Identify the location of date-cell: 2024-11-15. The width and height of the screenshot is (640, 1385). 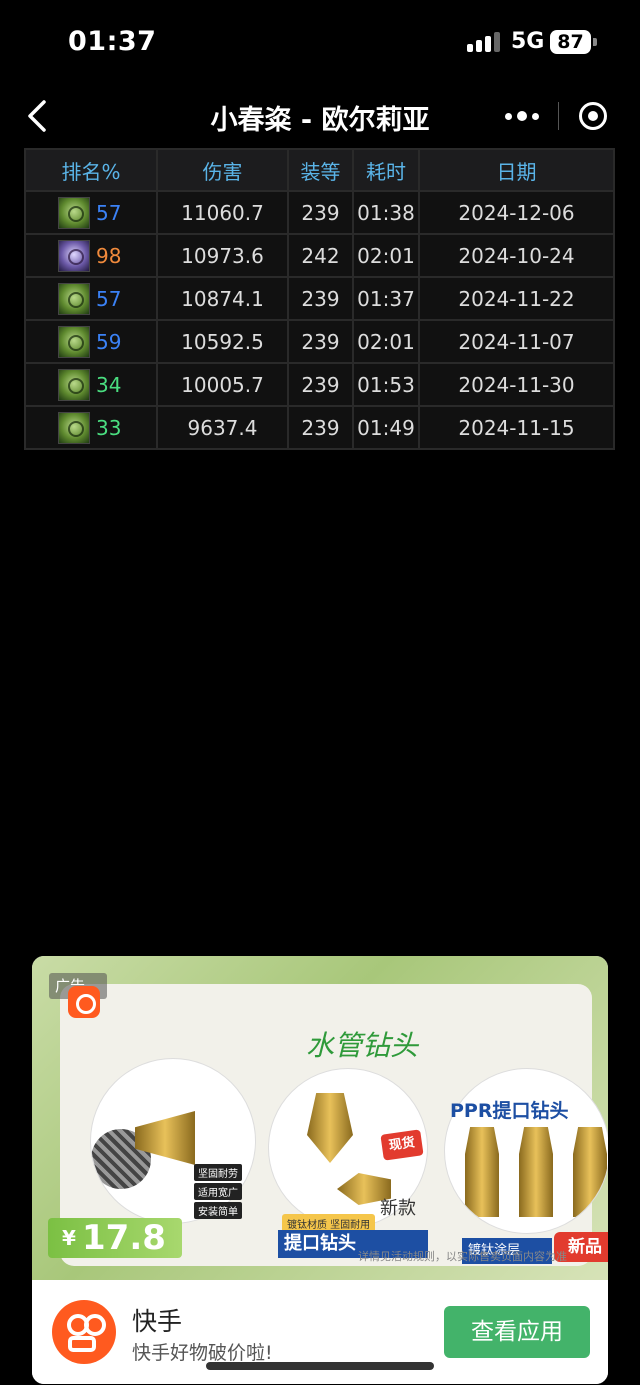
(516, 427).